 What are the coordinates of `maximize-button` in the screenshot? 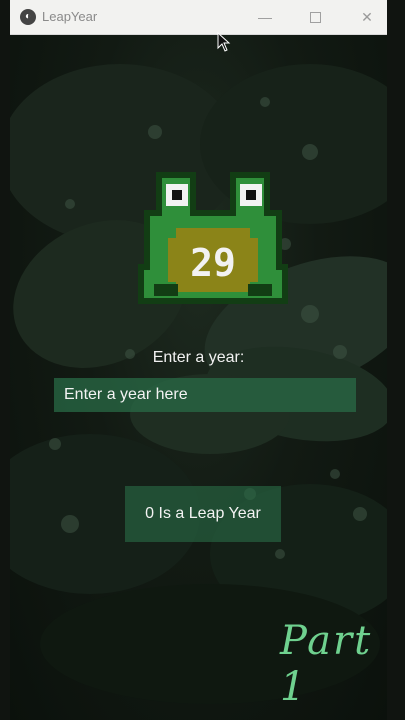 It's located at (315, 17).